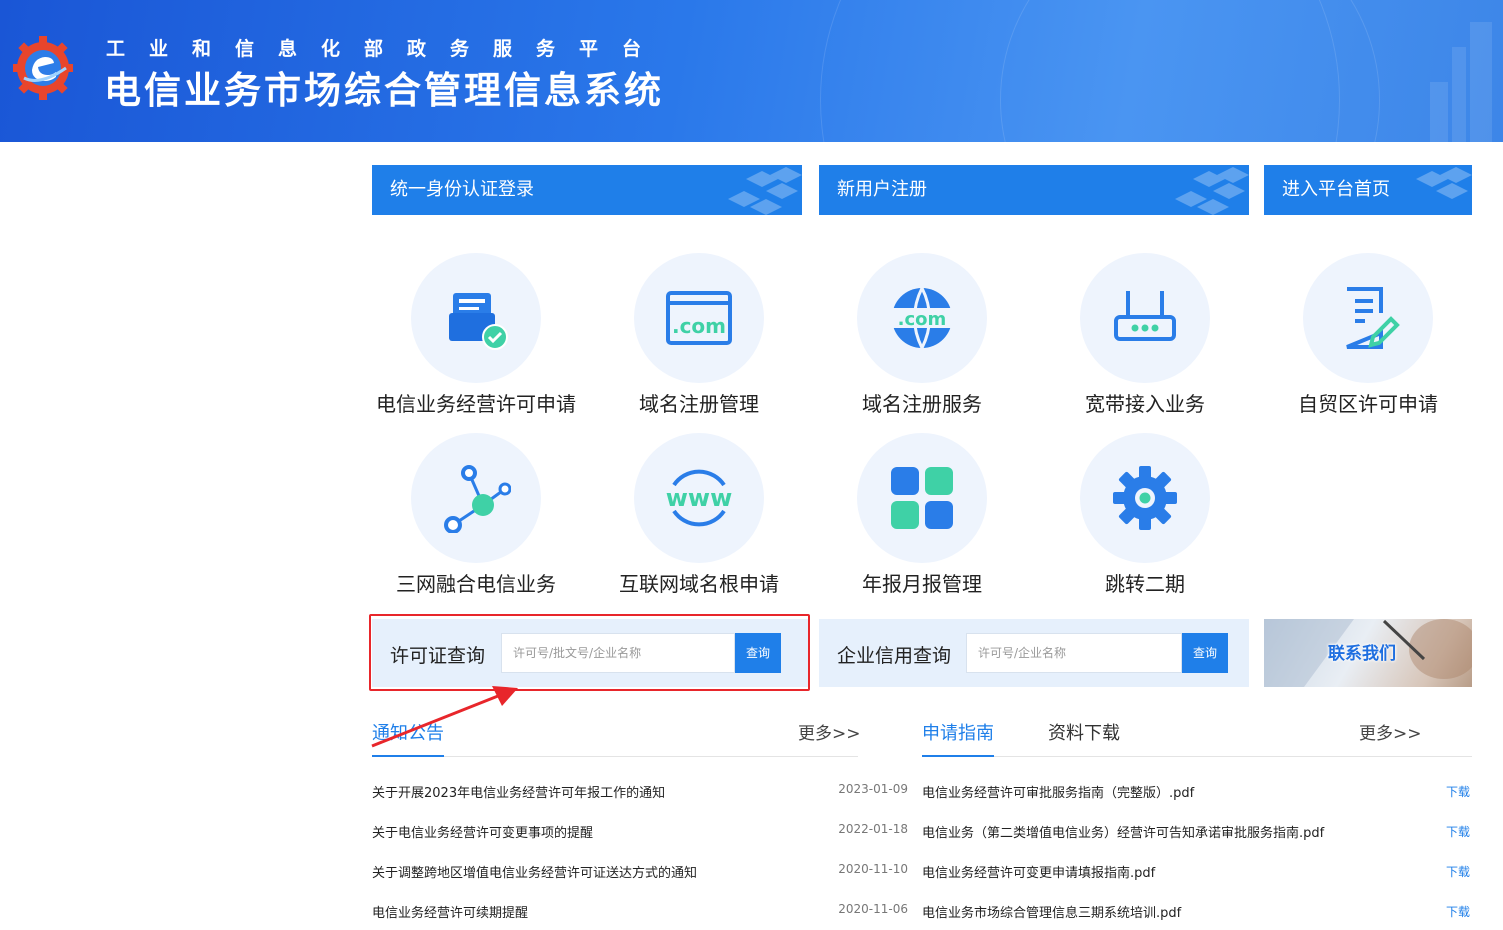  What do you see at coordinates (1205, 653) in the screenshot?
I see `credit-query-button: 查询` at bounding box center [1205, 653].